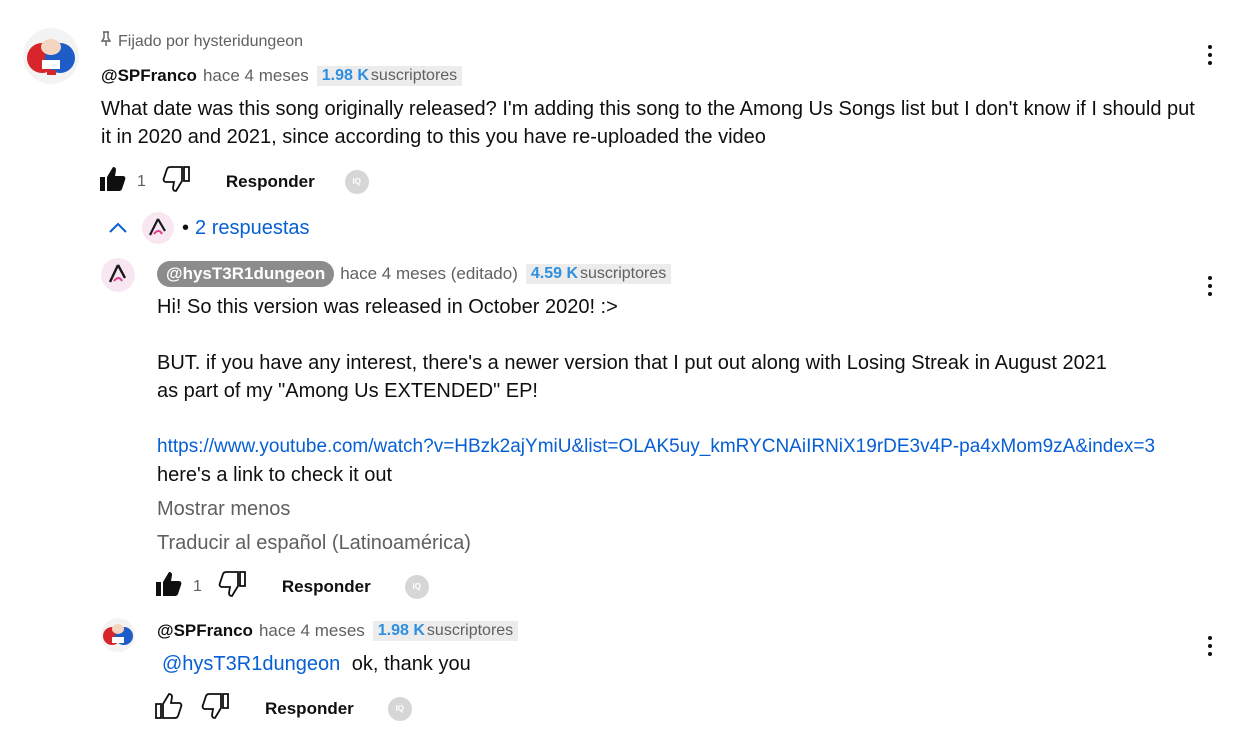 This screenshot has width=1246, height=734. I want to click on reply-text: @hysT3R1dungeon ok, thank you, so click(316, 664).